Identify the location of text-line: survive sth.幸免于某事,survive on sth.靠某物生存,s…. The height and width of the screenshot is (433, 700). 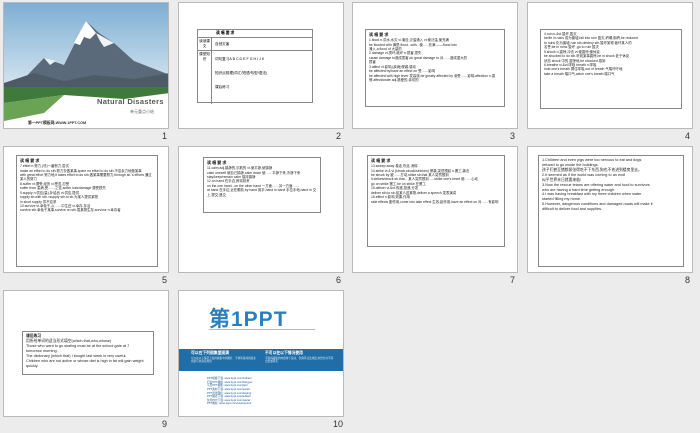
(70, 210).